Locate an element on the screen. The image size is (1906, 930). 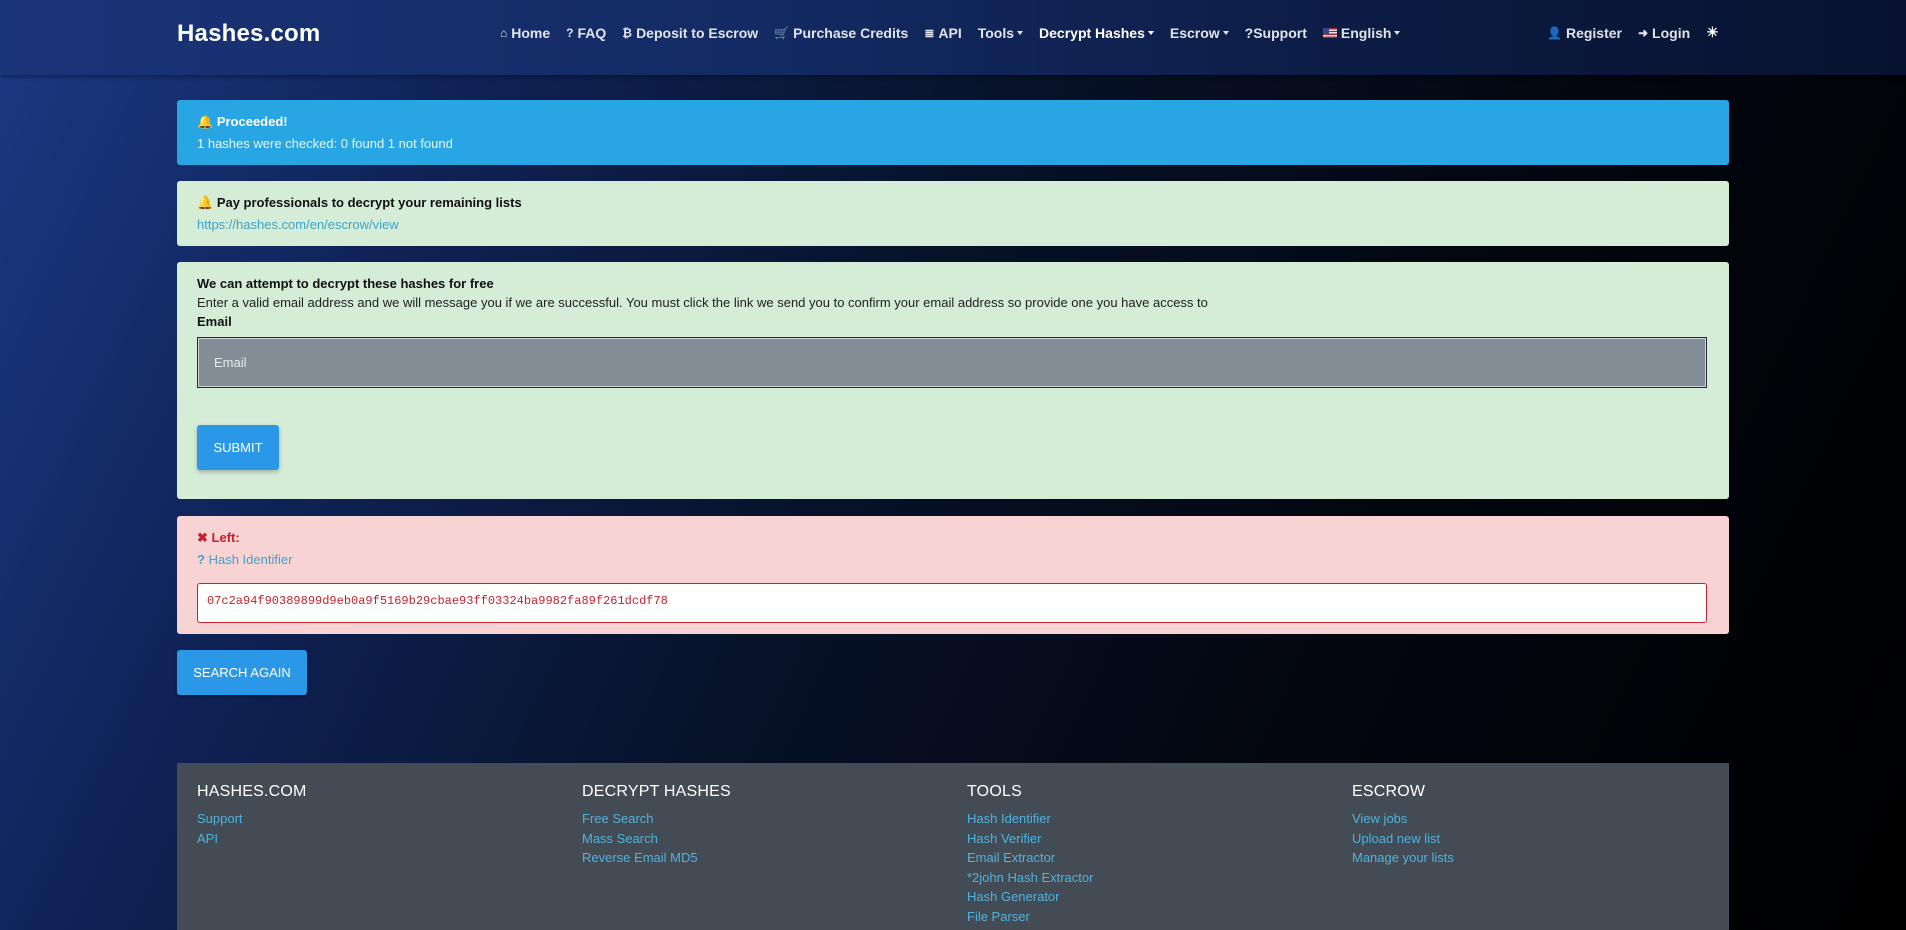
nav-label: FAQ is located at coordinates (592, 33).